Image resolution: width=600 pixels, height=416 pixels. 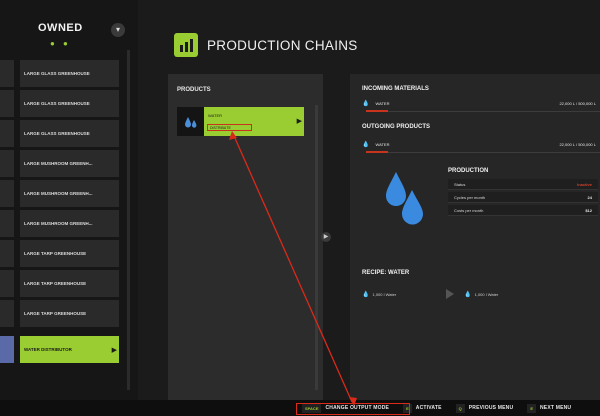 What do you see at coordinates (523, 210) in the screenshot?
I see `production-costs-row: Costs per month $12` at bounding box center [523, 210].